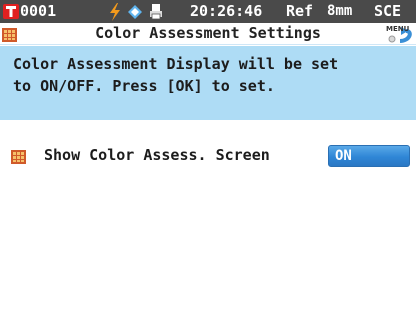 This screenshot has width=416, height=311. Describe the element at coordinates (18, 156) in the screenshot. I see `setting-grid-icon` at that location.